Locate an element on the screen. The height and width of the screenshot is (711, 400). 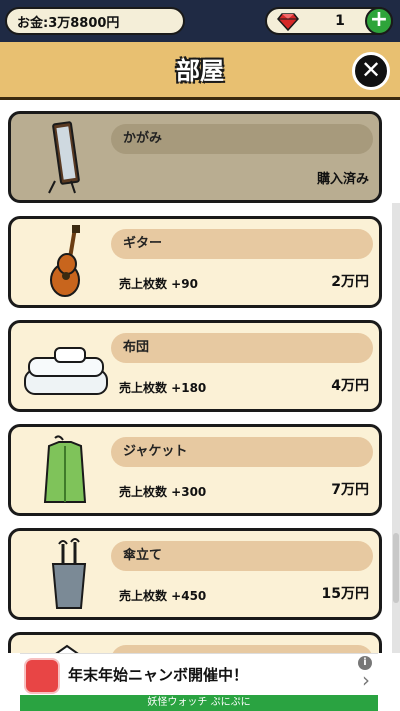
list-item: かがみ 購入済み is located at coordinates (195, 157).